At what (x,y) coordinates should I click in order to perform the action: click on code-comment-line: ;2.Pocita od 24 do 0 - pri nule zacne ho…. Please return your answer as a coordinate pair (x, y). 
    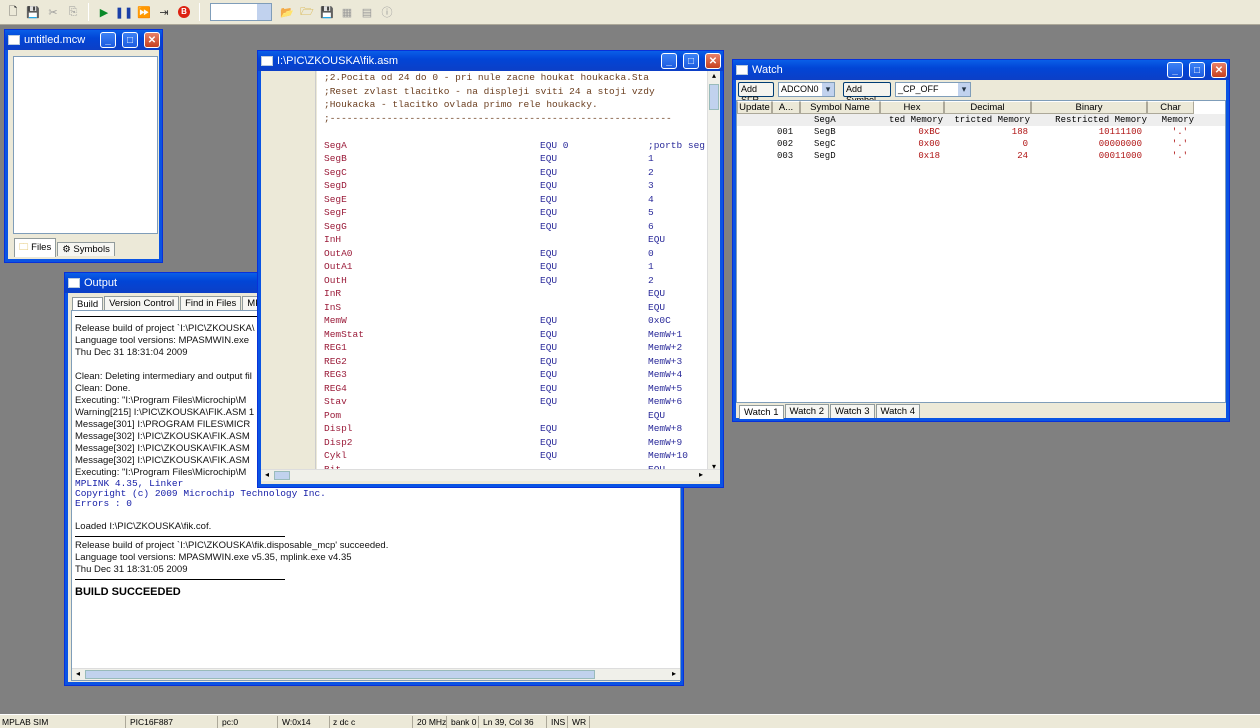
    Looking at the image, I should click on (486, 77).